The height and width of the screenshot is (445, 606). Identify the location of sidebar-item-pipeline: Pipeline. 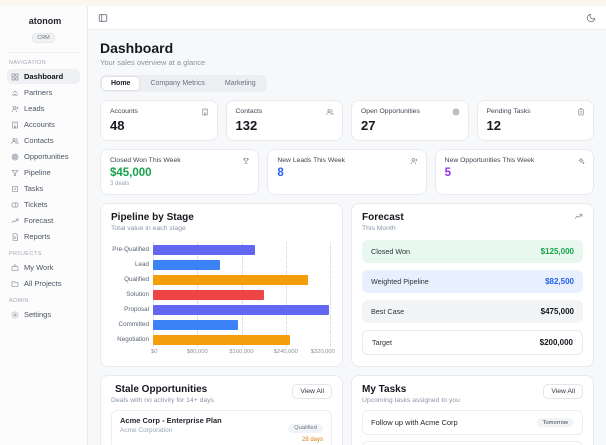
(43, 172).